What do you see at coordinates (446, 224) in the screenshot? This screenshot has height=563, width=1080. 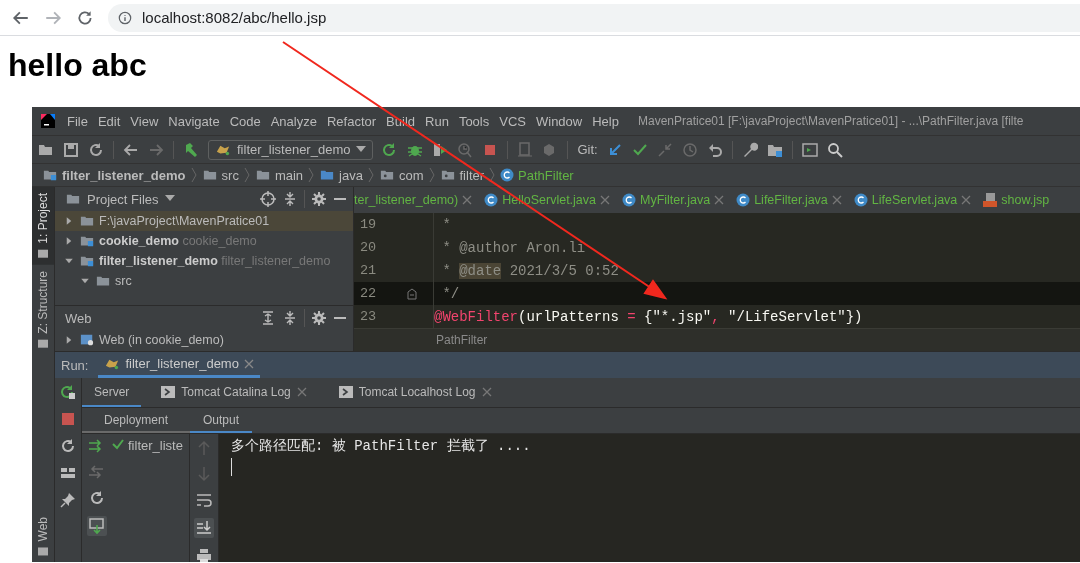 I see `code-line: *` at bounding box center [446, 224].